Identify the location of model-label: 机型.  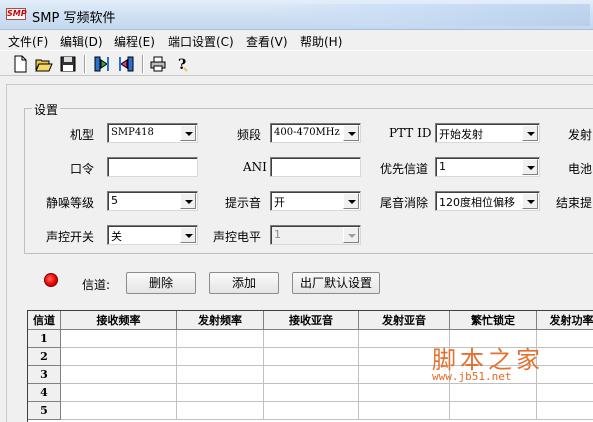
(82, 135).